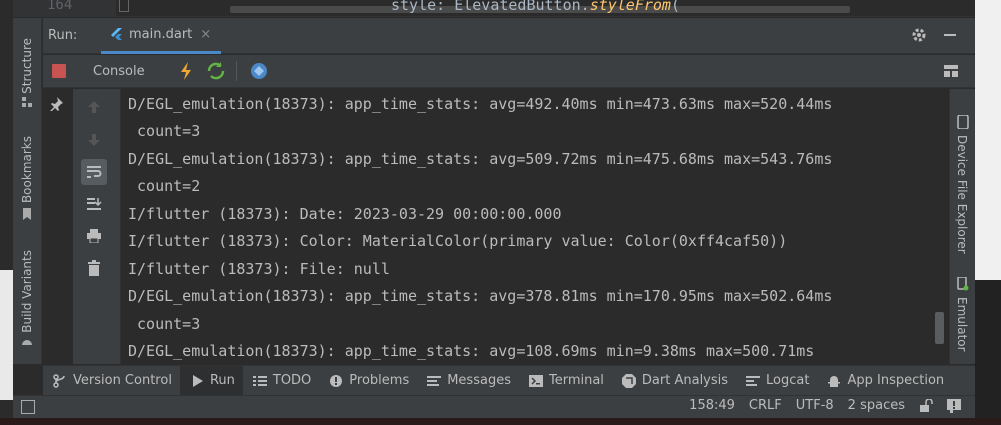  Describe the element at coordinates (59, 71) in the screenshot. I see `stop-button` at that location.